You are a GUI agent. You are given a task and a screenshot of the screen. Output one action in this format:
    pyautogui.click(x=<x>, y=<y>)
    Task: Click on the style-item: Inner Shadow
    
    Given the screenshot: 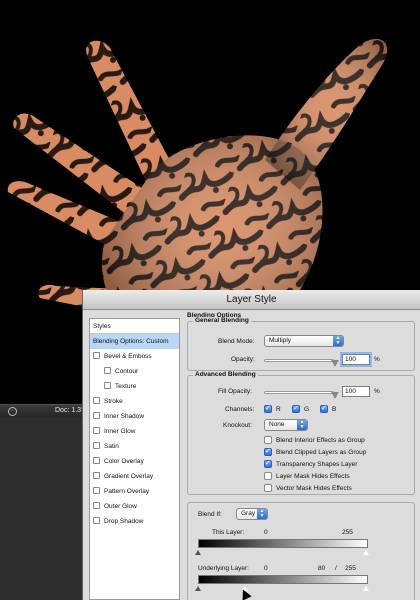 What is the action you would take?
    pyautogui.click(x=134, y=416)
    